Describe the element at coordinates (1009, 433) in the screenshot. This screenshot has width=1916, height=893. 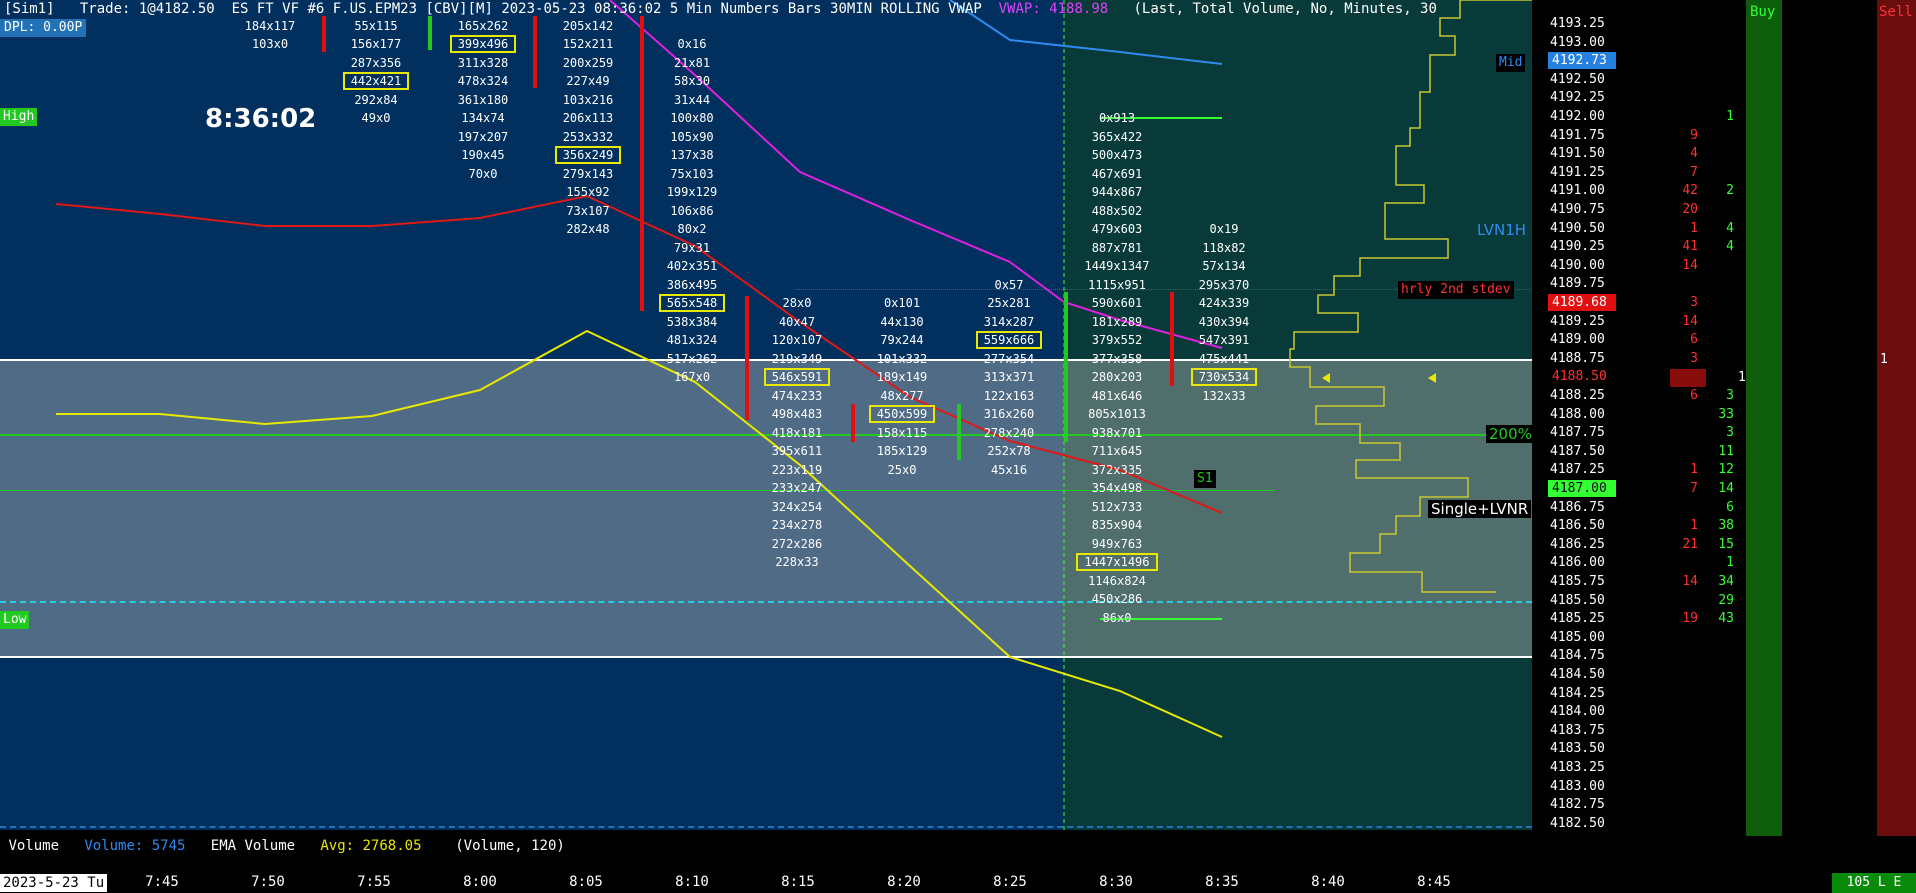
I see `footprint-cell: 278x240` at that location.